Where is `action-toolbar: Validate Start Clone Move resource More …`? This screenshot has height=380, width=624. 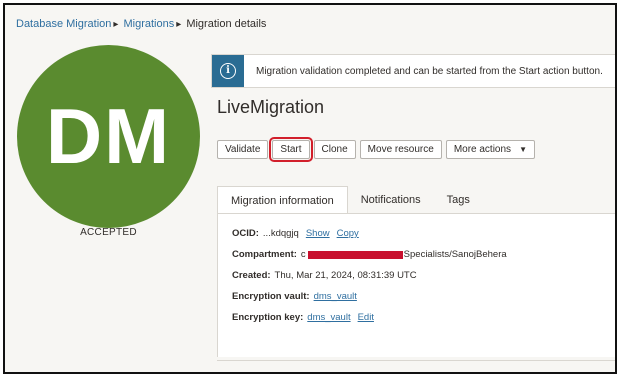 action-toolbar: Validate Start Clone Move resource More … is located at coordinates (378, 149).